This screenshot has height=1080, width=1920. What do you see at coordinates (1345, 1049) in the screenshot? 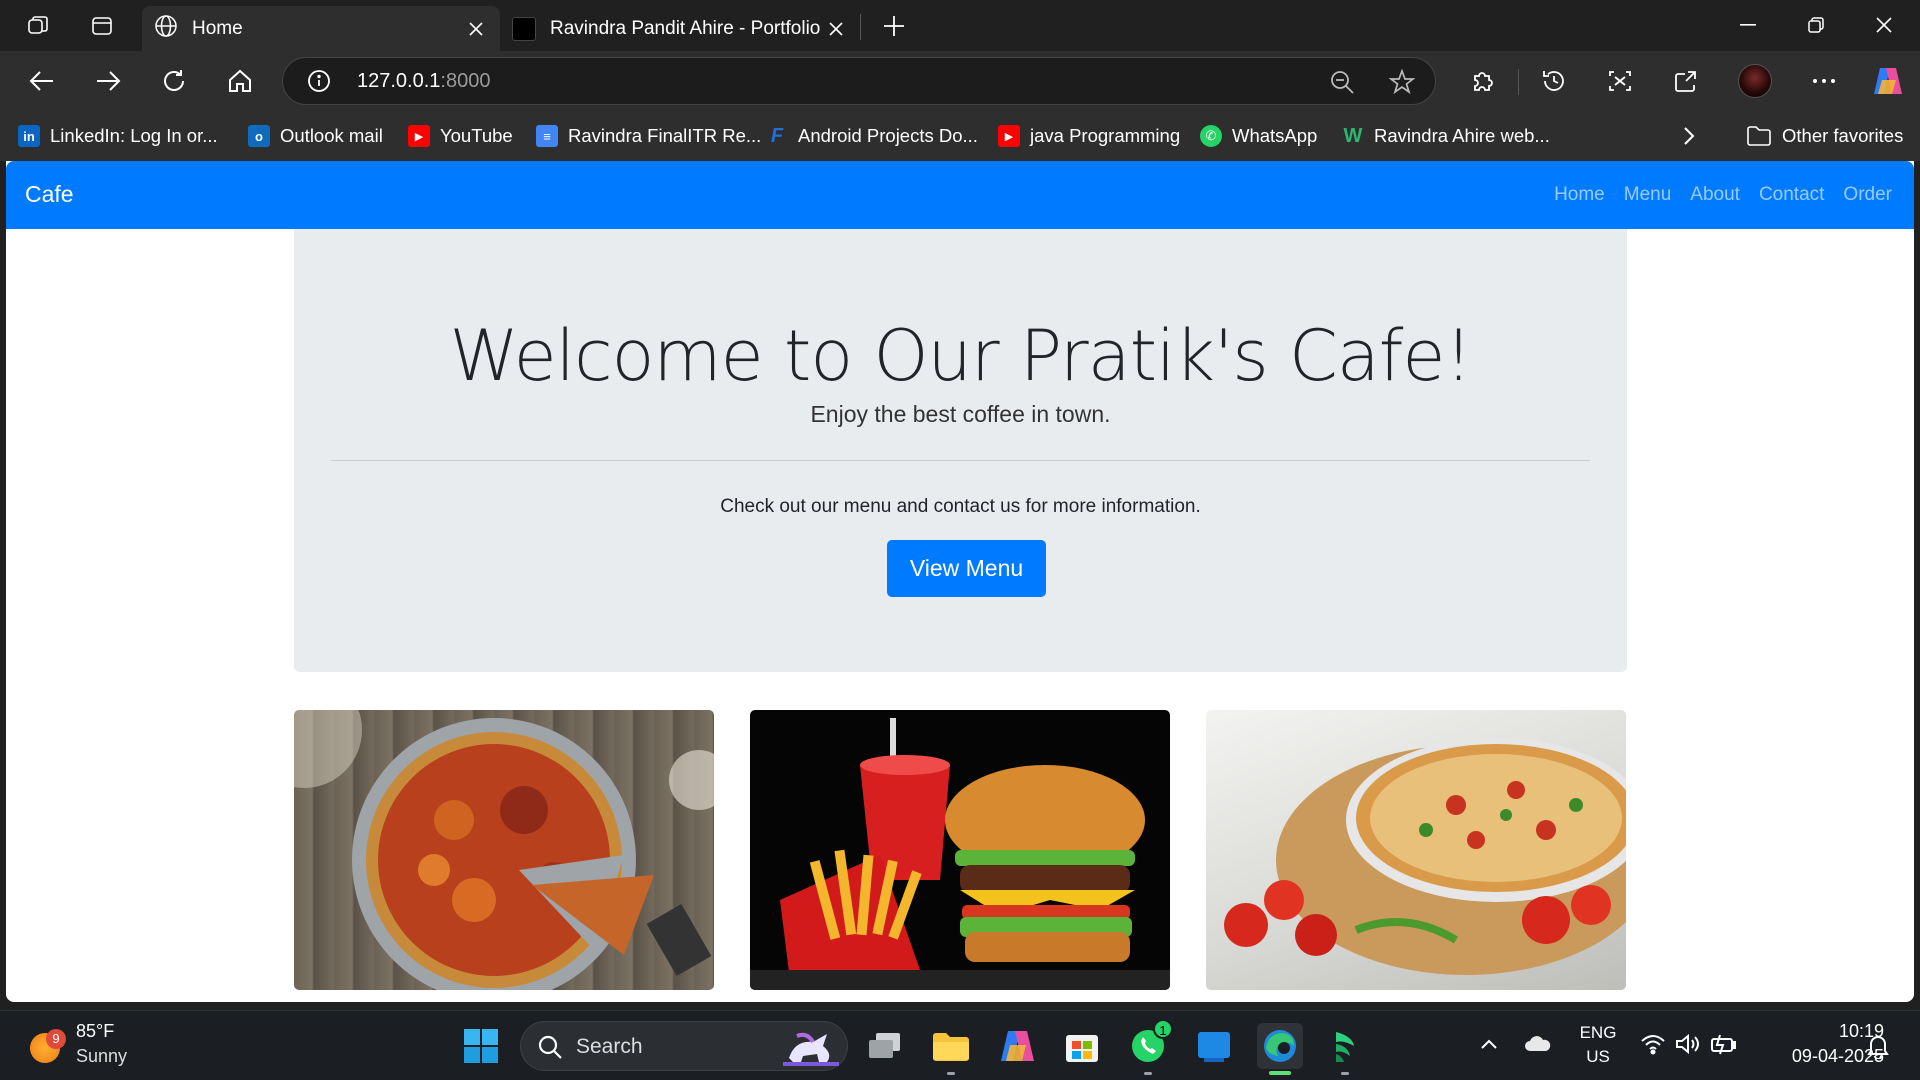
I see `editor-app-icon` at bounding box center [1345, 1049].